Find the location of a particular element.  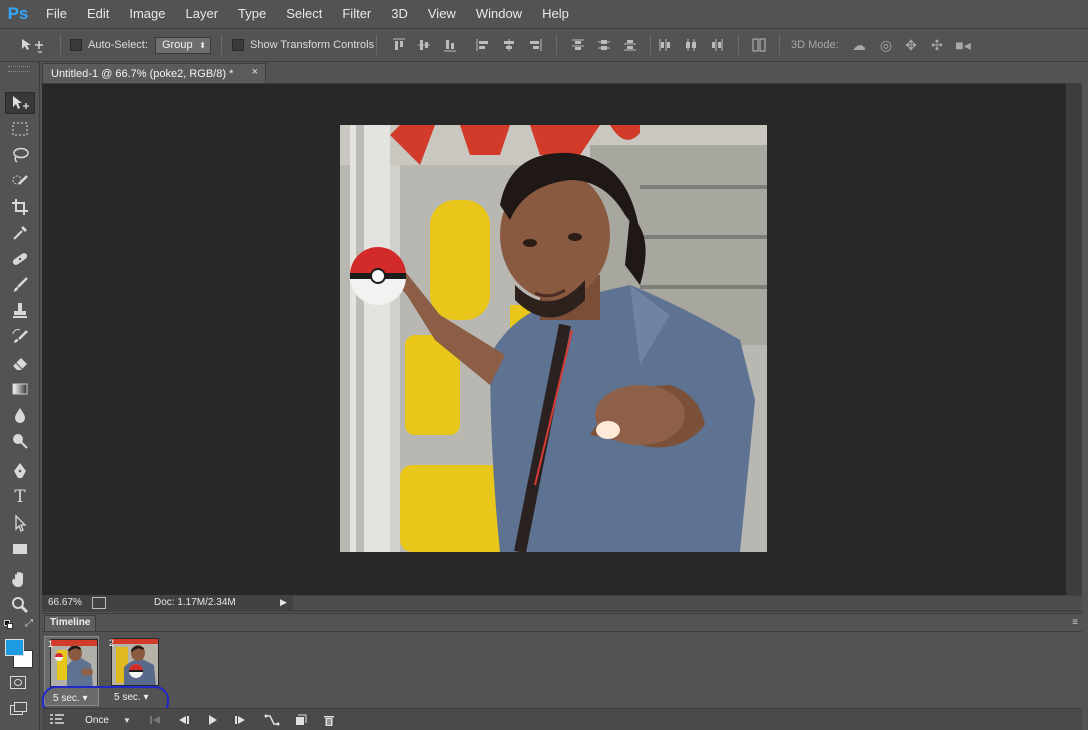

eyedropper-tool-icon is located at coordinates (20, 233).